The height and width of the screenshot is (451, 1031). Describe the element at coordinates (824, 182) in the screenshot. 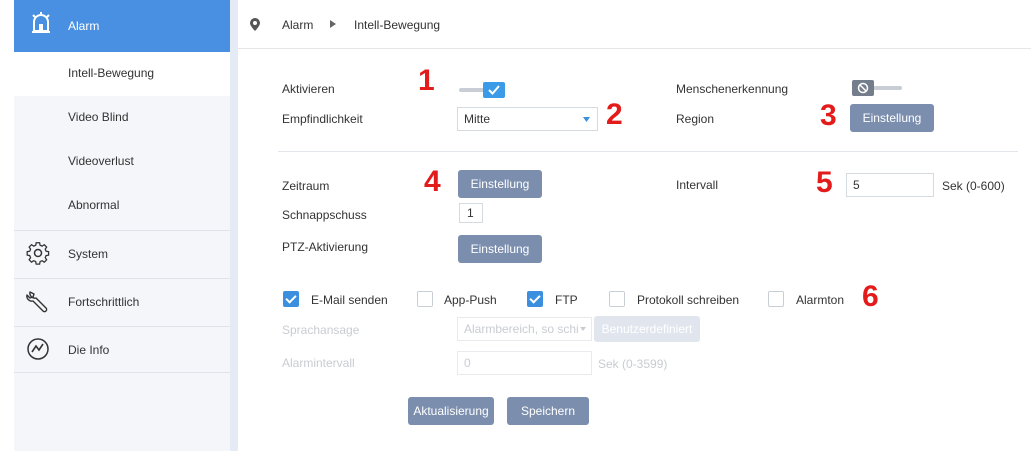

I see `annotation-number: 5` at that location.